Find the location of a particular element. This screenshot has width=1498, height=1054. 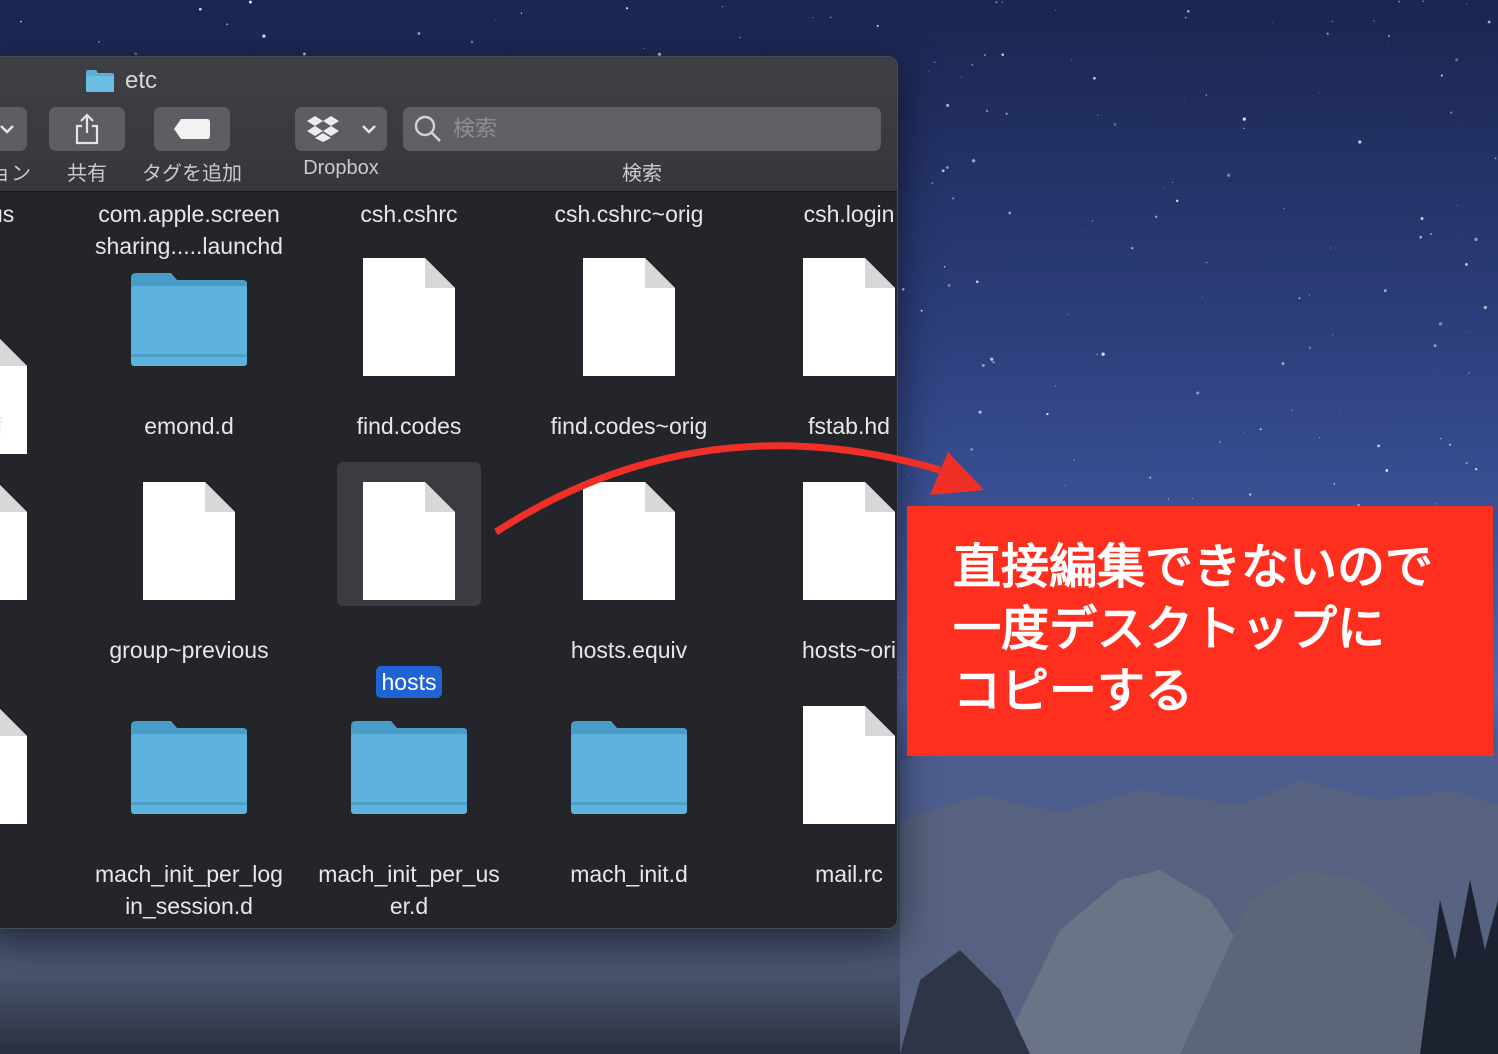

file-item: find.codes~orig is located at coordinates (629, 355).